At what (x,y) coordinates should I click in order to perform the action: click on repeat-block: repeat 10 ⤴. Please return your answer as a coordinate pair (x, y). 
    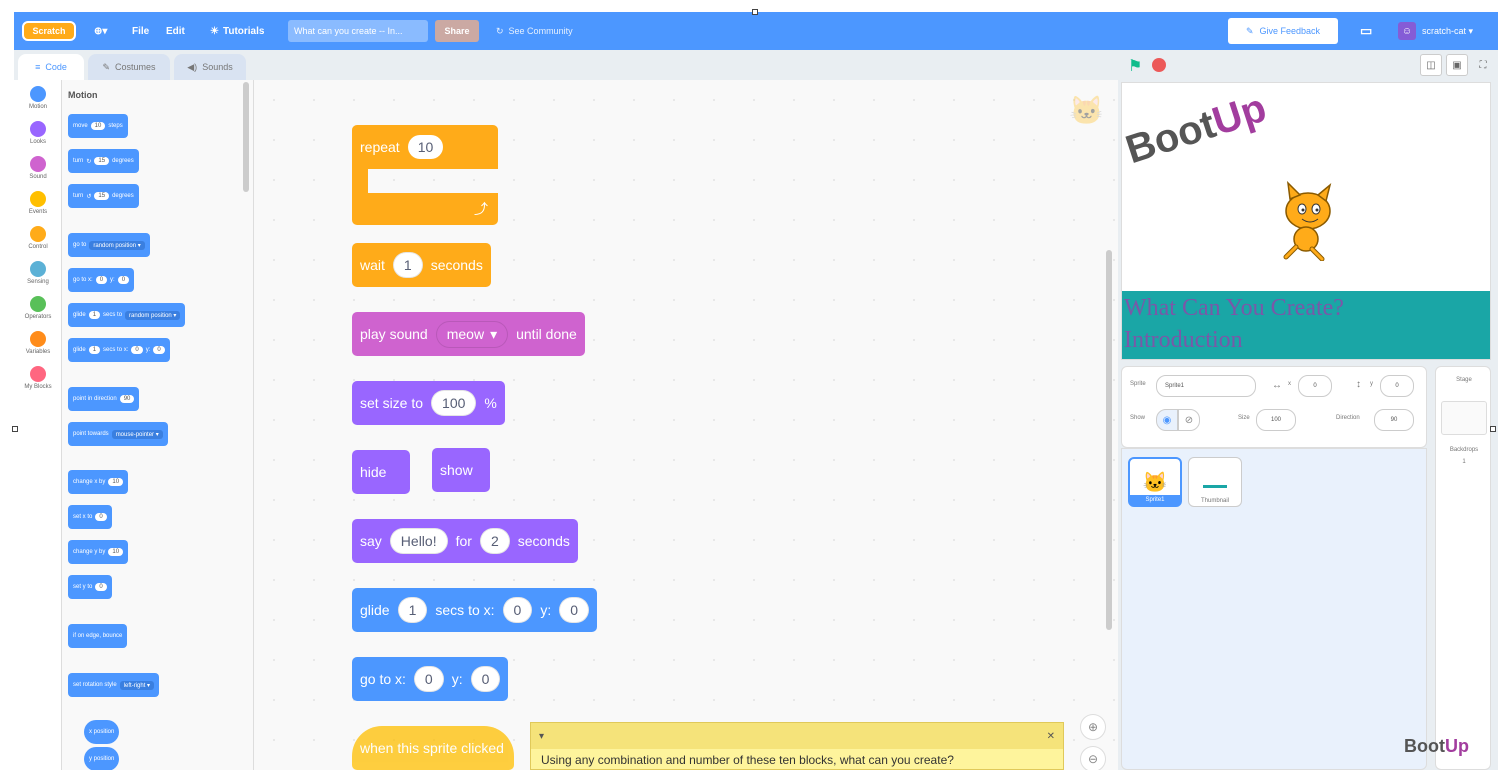
    Looking at the image, I should click on (425, 175).